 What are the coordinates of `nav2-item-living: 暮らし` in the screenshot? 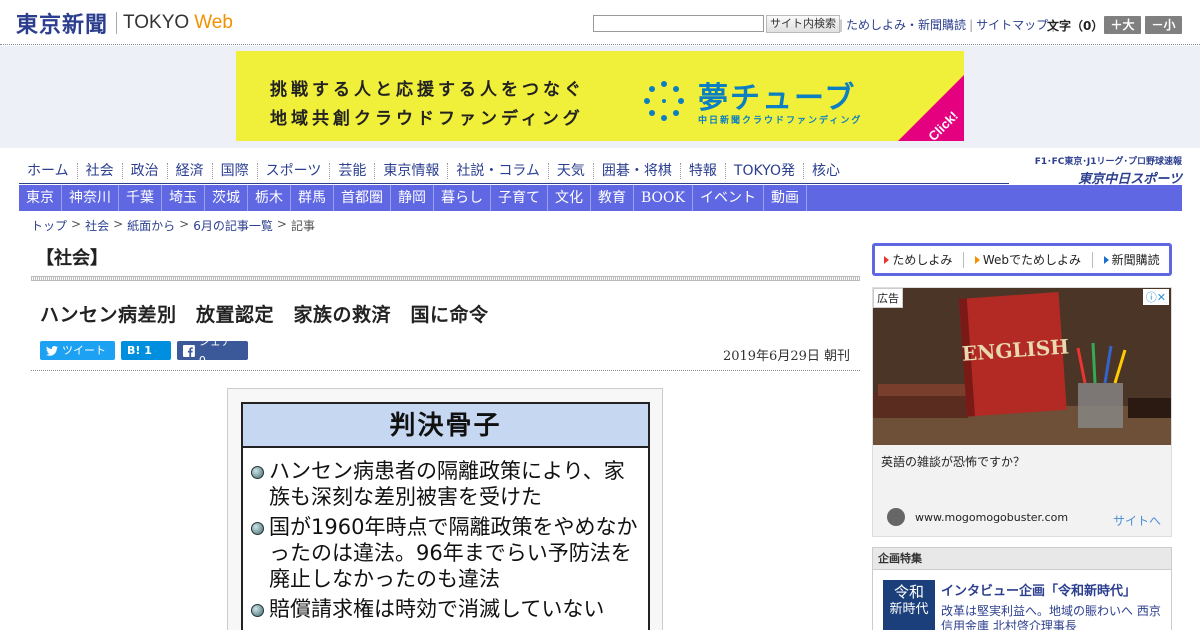 It's located at (462, 198).